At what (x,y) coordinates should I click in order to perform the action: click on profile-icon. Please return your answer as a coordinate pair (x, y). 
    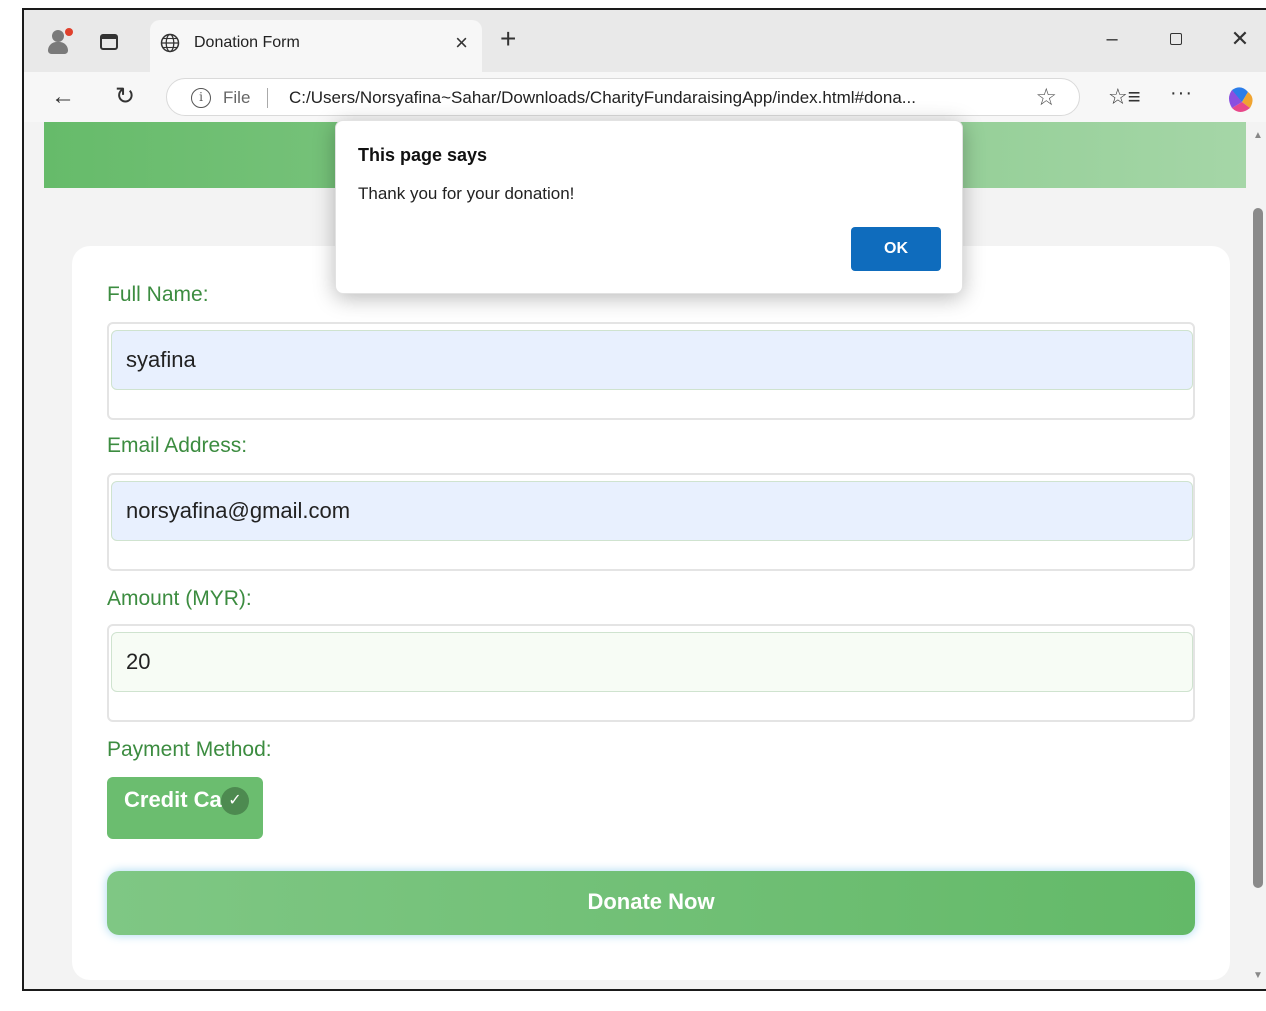
    Looking at the image, I should click on (60, 42).